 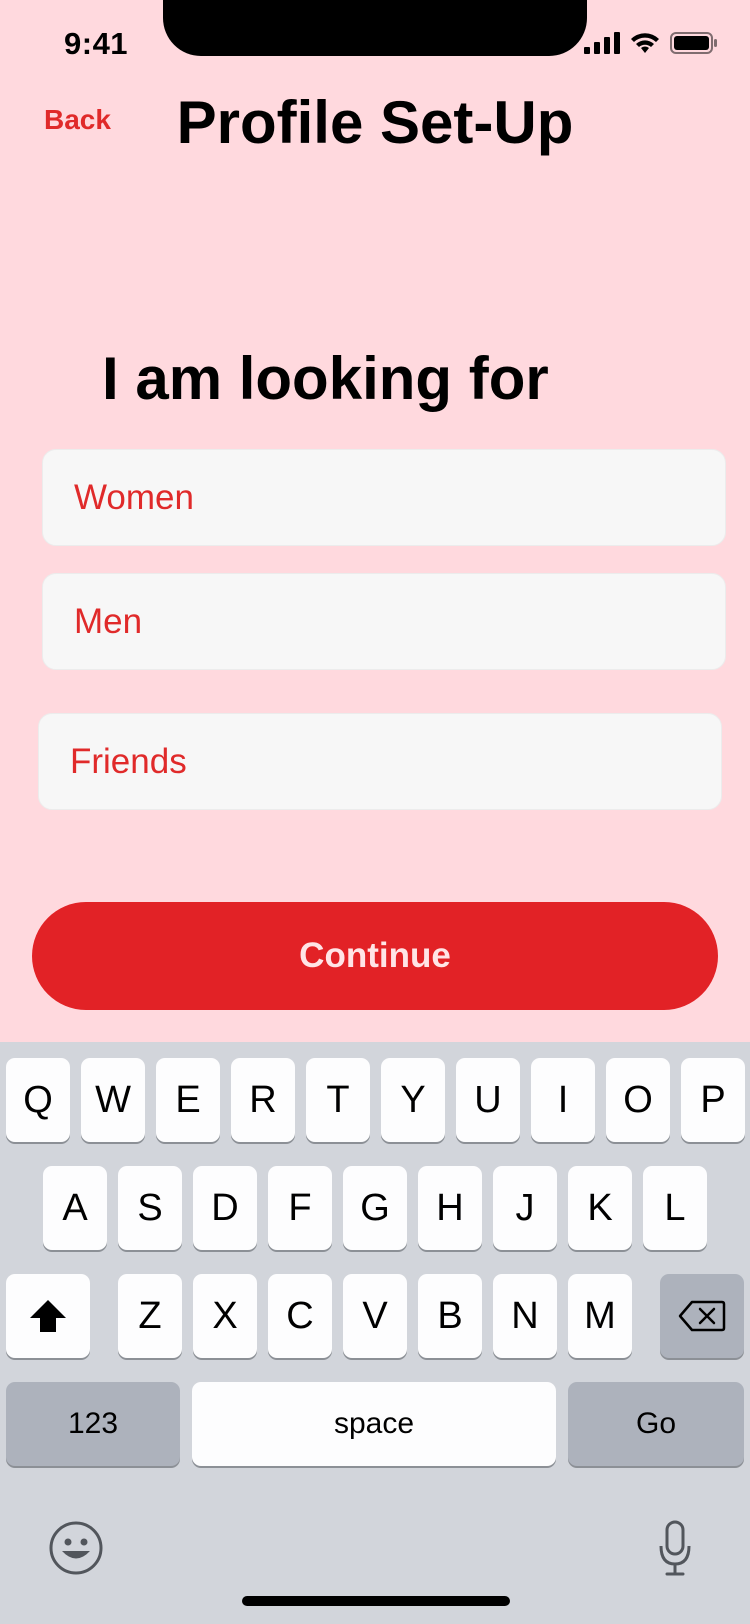 I want to click on continue-button: Continue, so click(x=375, y=956).